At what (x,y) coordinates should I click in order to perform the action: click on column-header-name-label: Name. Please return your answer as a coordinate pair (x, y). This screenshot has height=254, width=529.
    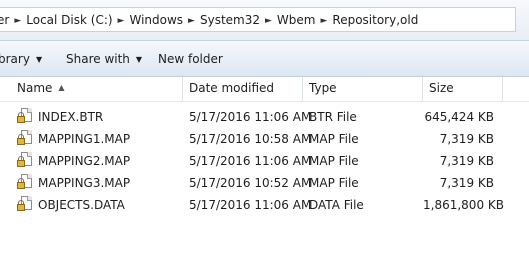
    Looking at the image, I should click on (35, 88).